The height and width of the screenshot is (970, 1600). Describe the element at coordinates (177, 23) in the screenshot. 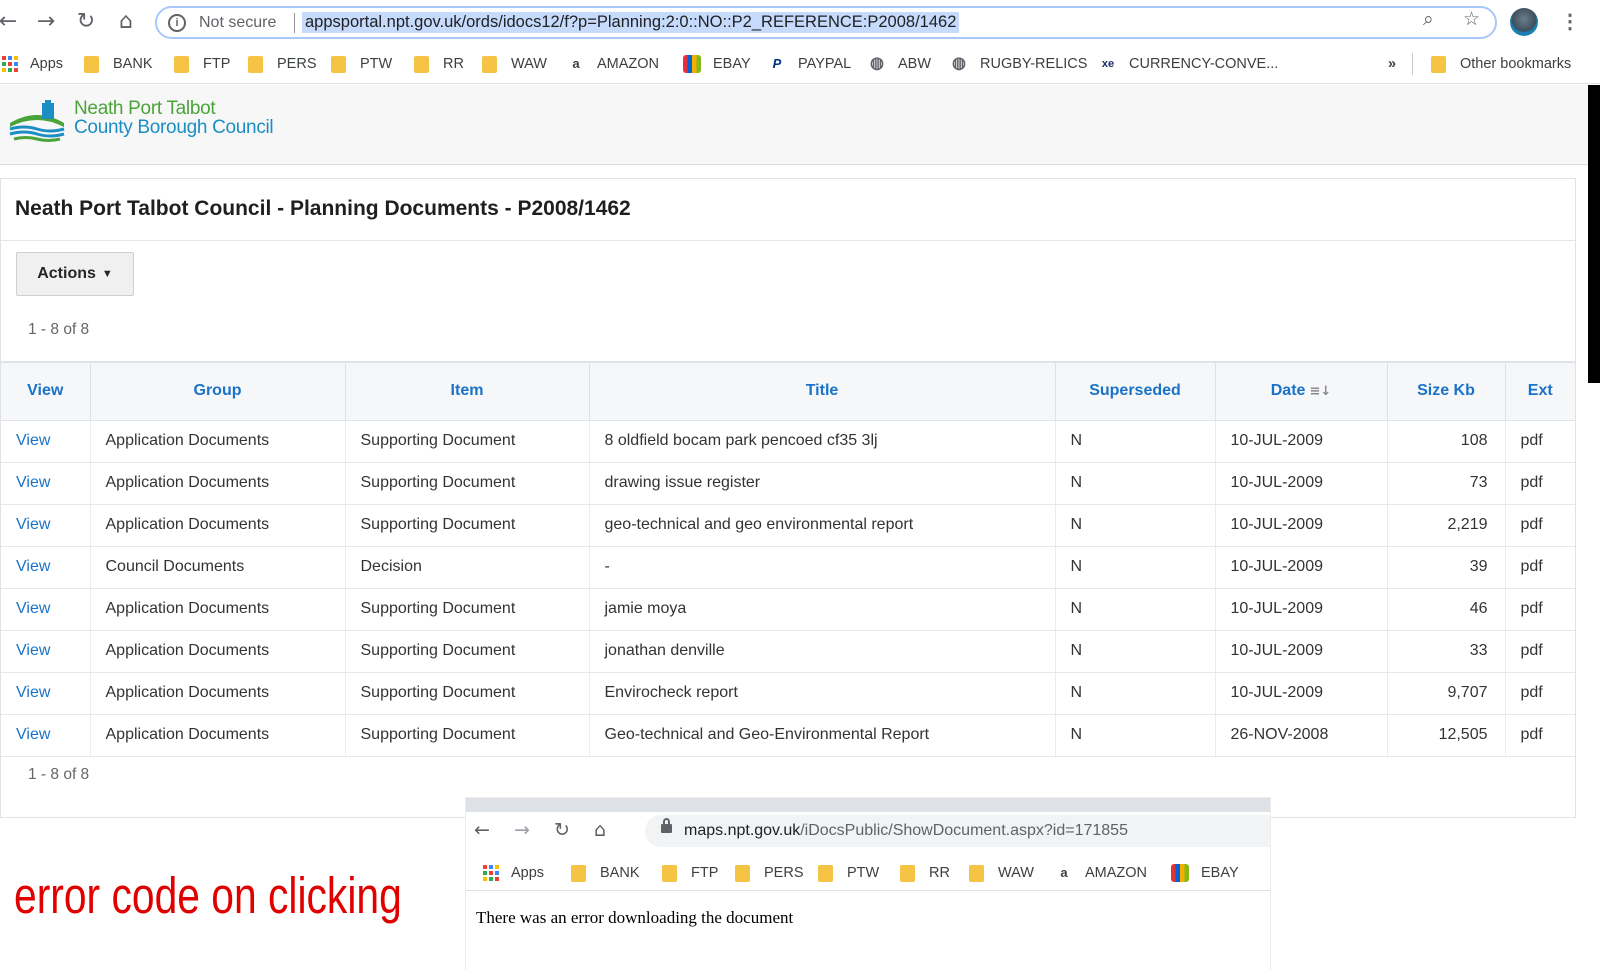

I see `info-icon: i` at that location.